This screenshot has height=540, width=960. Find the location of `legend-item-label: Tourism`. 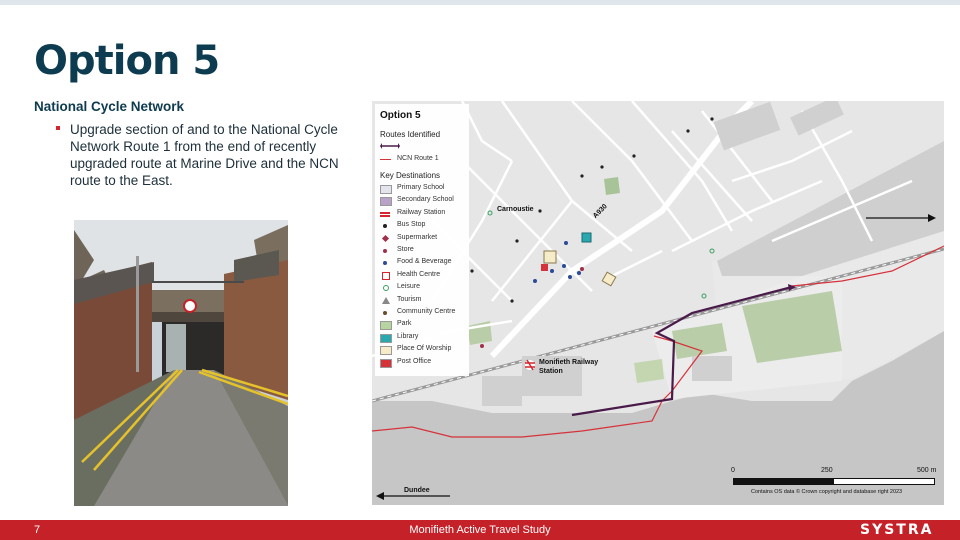

legend-item-label: Tourism is located at coordinates (409, 299).